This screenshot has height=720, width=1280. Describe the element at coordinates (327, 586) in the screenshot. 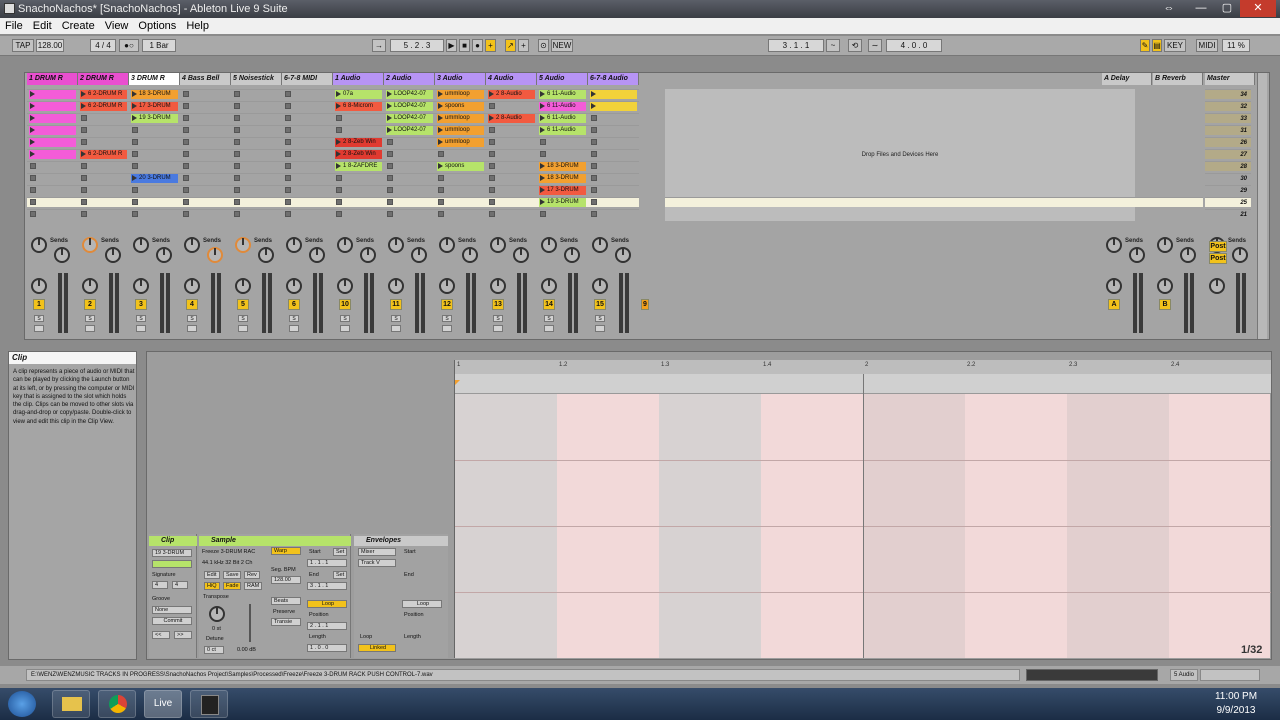

I see `end-position-field: 3 . 1 . 1` at that location.